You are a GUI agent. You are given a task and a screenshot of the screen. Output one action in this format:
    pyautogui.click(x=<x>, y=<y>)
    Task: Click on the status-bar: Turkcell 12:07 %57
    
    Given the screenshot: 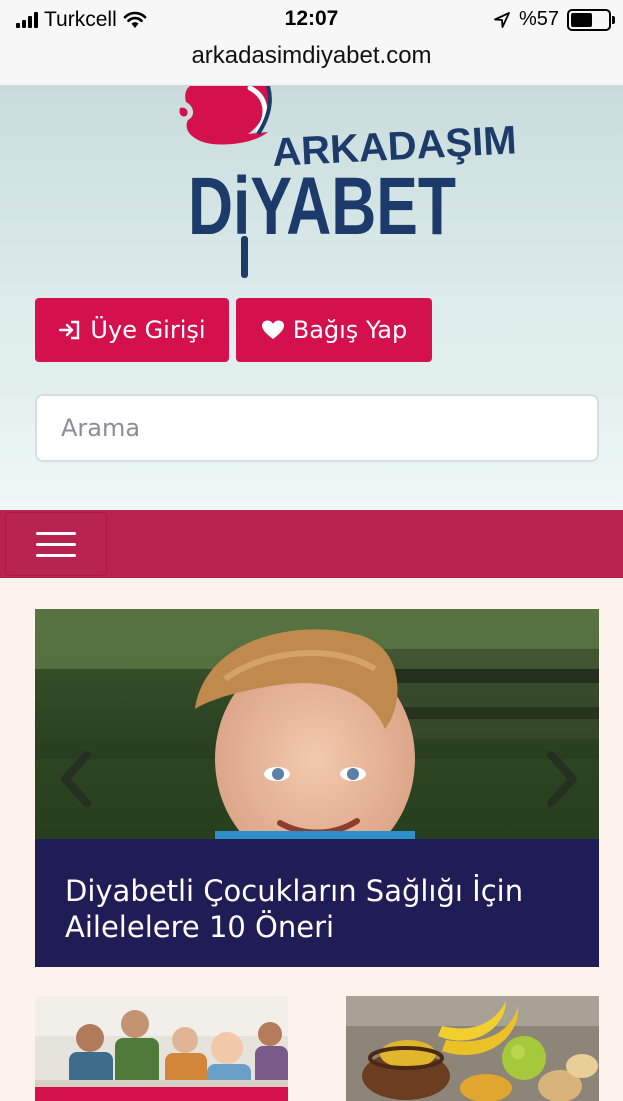 What is the action you would take?
    pyautogui.click(x=311, y=20)
    